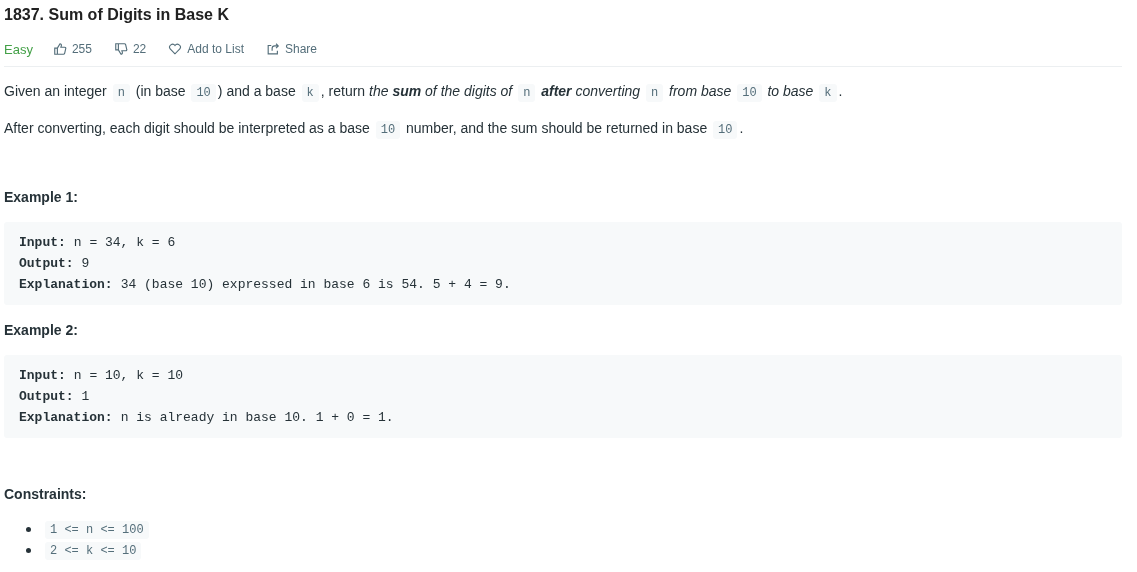  I want to click on example-value: 34 (base 10) expressed in base 6 is 54. 5 + 4 = 9., so click(315, 284).